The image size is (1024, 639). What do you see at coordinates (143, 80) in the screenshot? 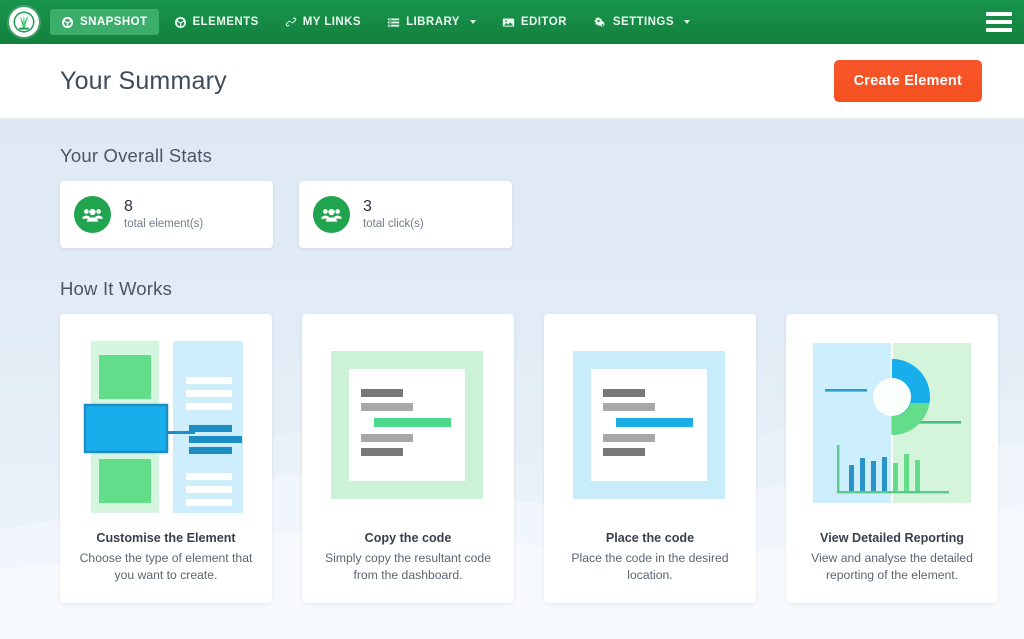
I see `page-title: Your Summary` at bounding box center [143, 80].